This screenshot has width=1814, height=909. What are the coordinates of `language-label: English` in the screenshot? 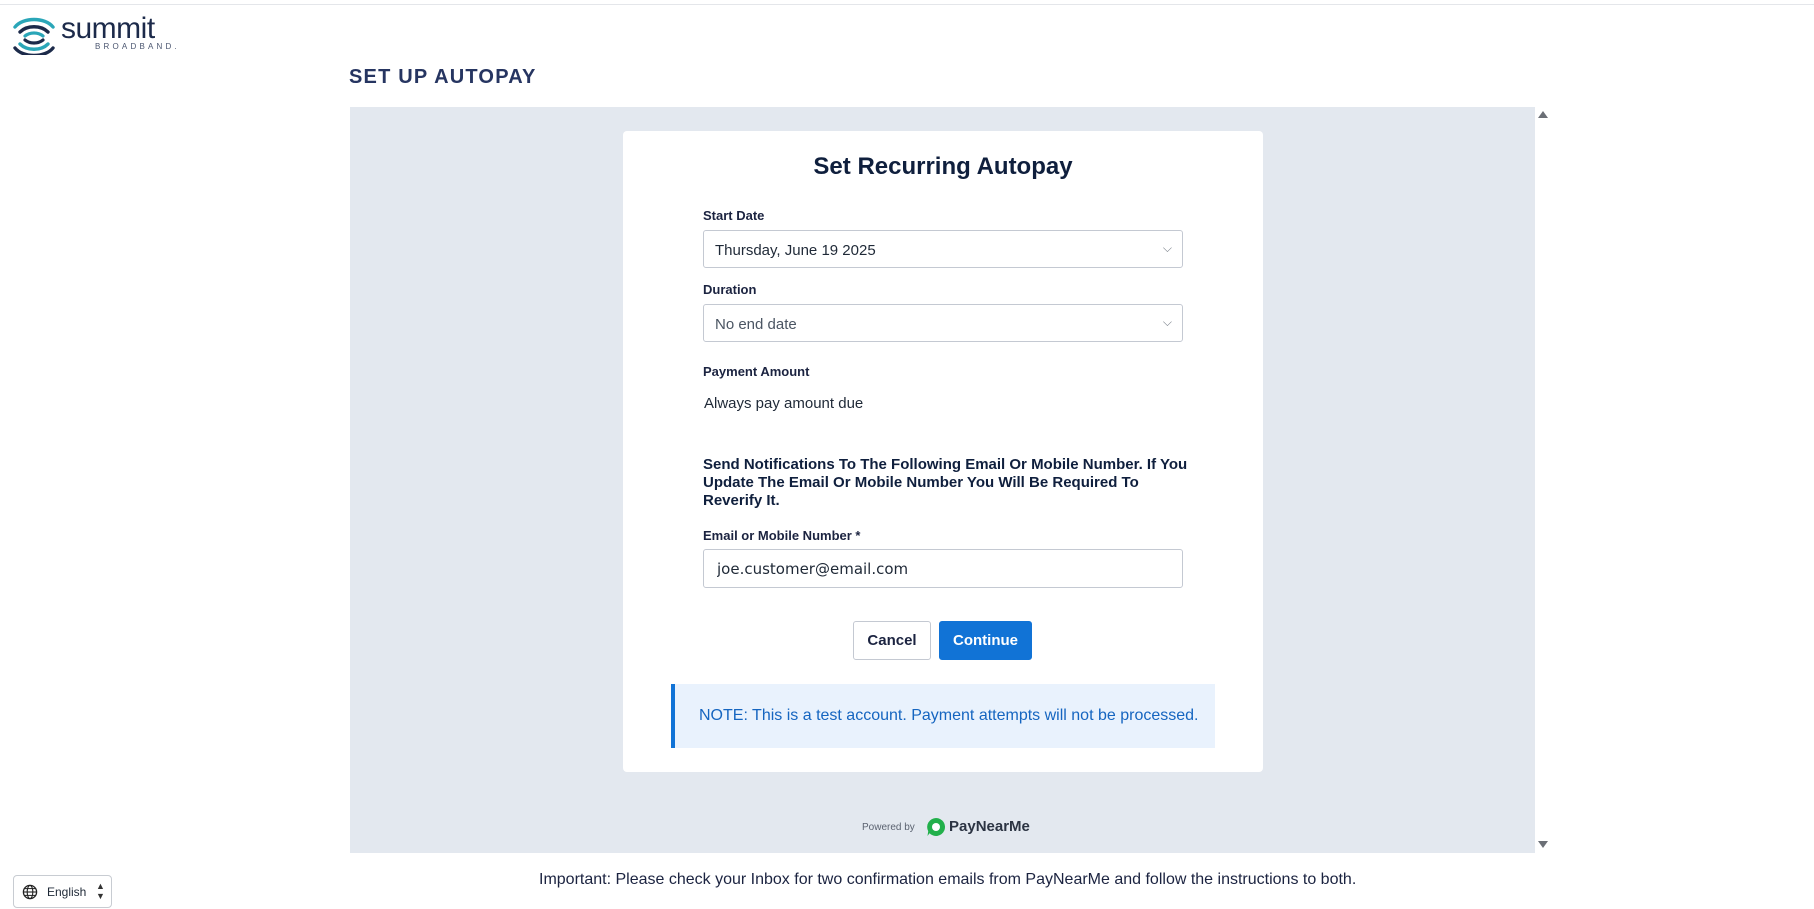 It's located at (67, 892).